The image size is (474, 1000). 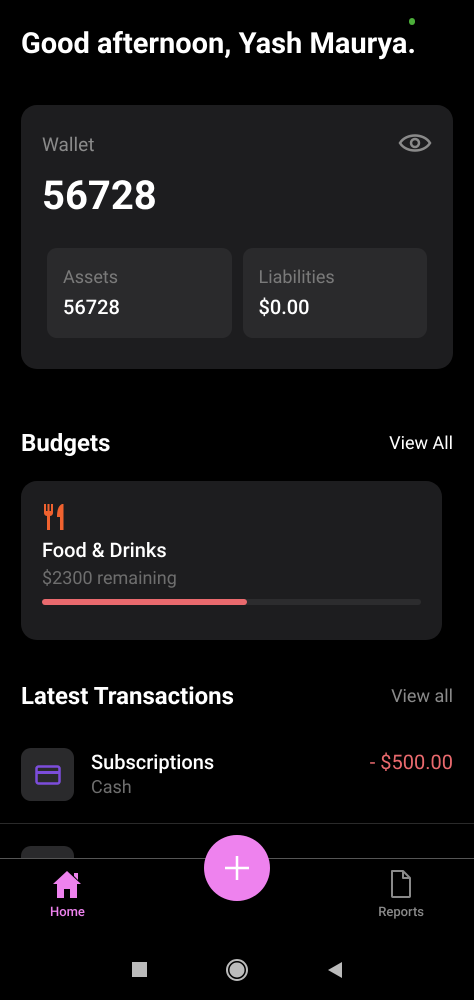 I want to click on back-icon, so click(x=334, y=970).